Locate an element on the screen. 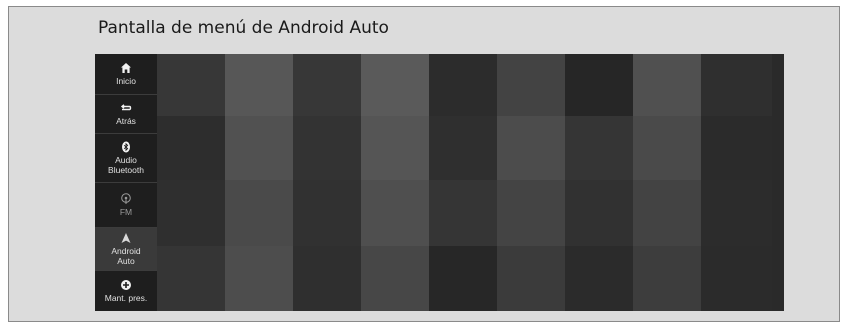 The image size is (852, 328). bluetooth-icon is located at coordinates (126, 147).